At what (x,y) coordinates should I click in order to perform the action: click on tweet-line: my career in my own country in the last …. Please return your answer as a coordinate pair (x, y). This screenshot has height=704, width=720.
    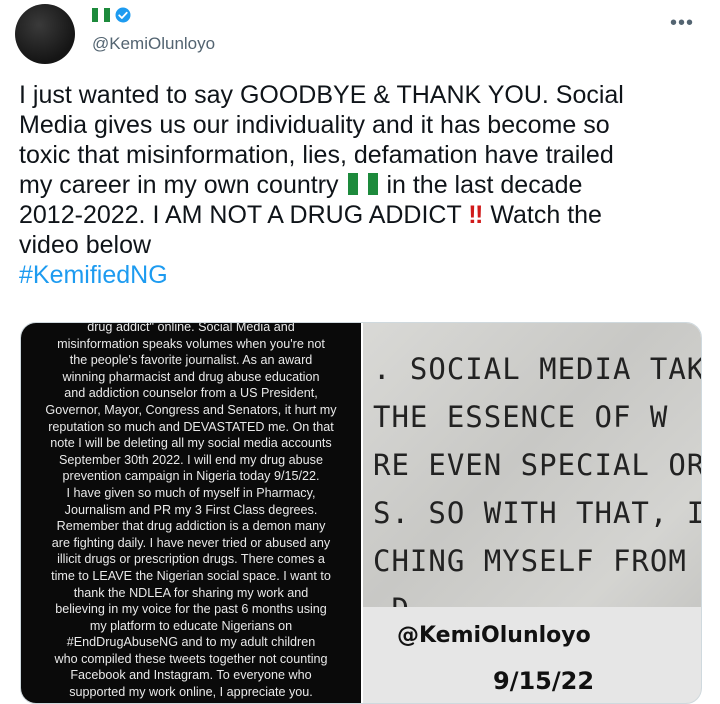
    Looking at the image, I should click on (364, 185).